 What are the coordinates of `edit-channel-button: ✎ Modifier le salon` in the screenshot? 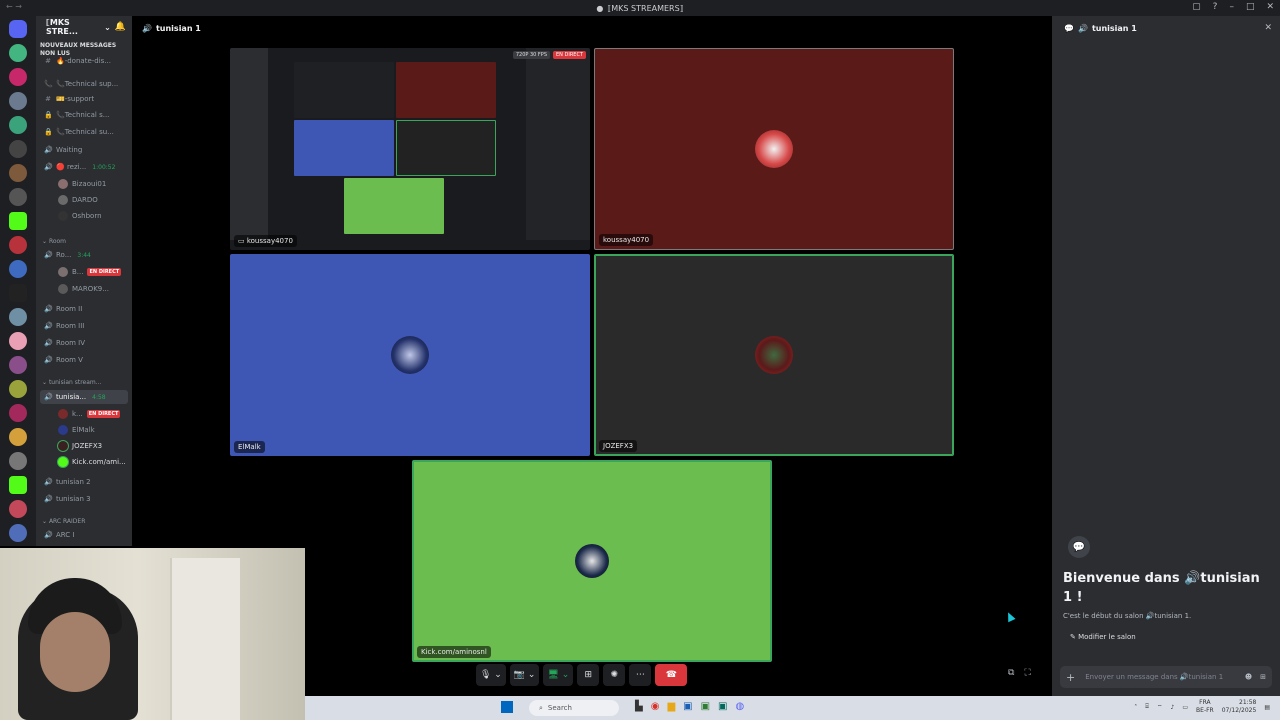 It's located at (1103, 637).